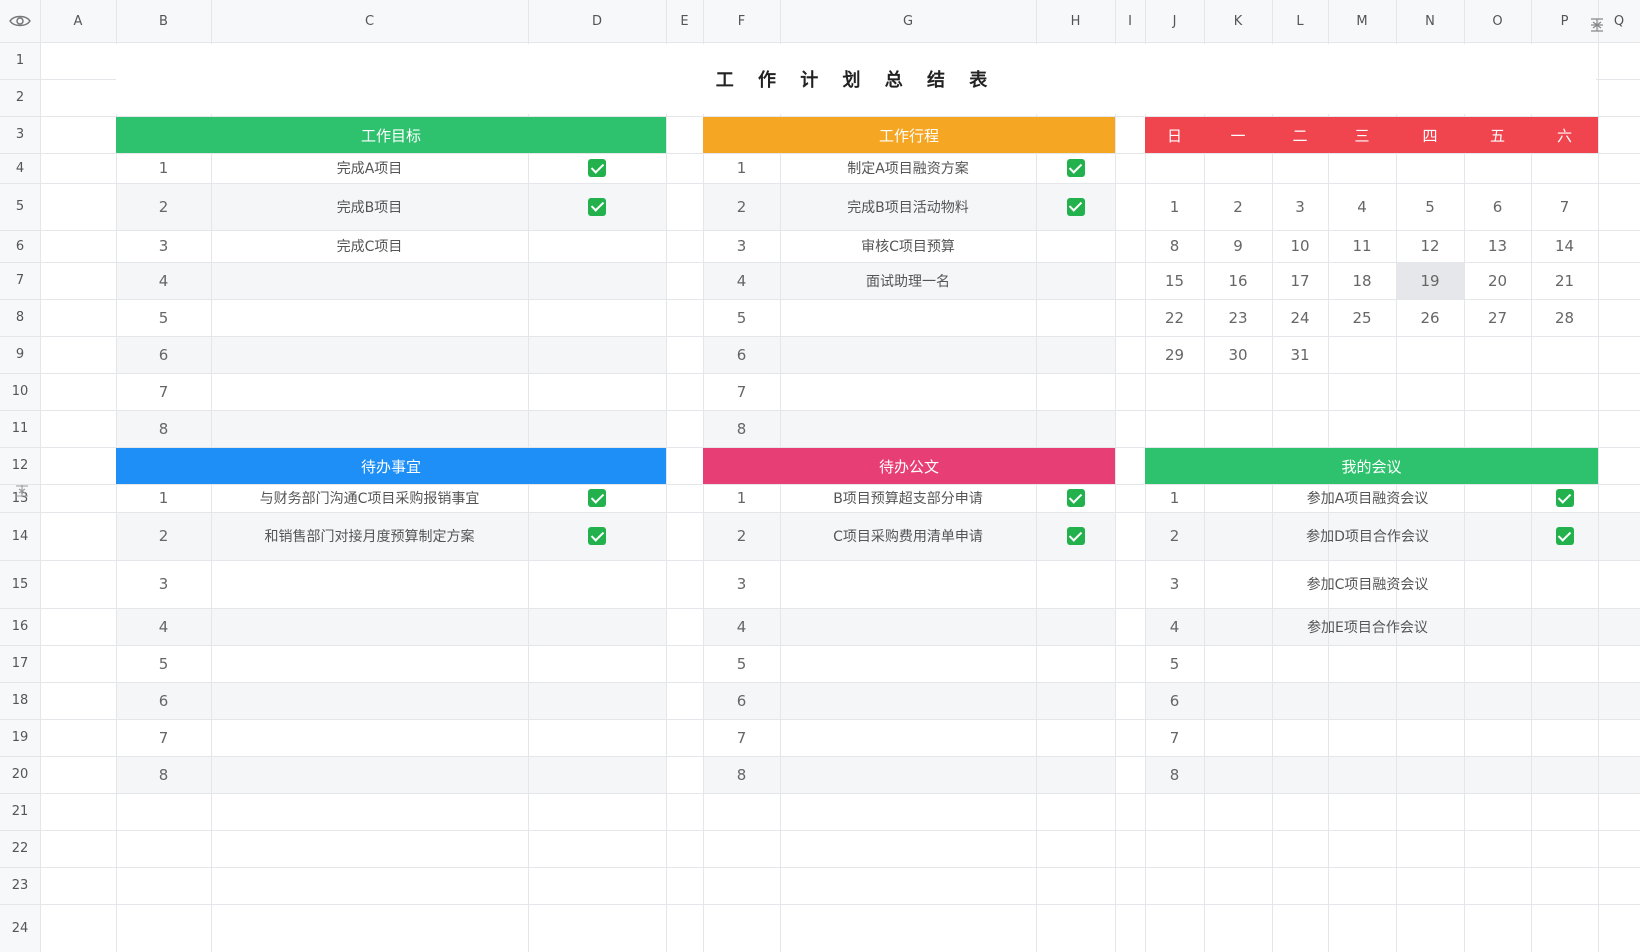 The image size is (1640, 952). What do you see at coordinates (908, 280) in the screenshot?
I see `work_schedule-item-text: 面试助理一名` at bounding box center [908, 280].